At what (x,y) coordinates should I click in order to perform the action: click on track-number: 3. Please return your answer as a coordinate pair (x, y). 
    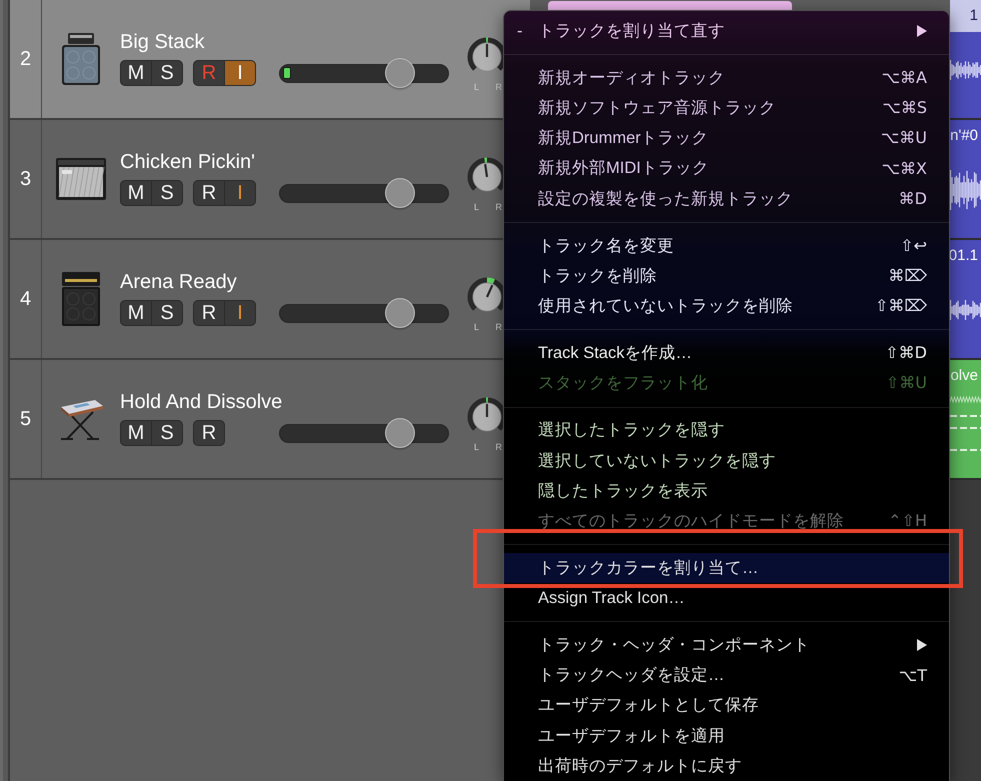
    Looking at the image, I should click on (26, 179).